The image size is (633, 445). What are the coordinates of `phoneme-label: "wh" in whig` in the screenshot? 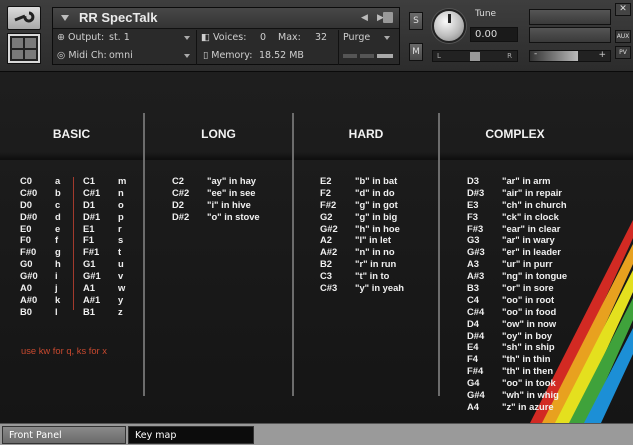 It's located at (530, 395).